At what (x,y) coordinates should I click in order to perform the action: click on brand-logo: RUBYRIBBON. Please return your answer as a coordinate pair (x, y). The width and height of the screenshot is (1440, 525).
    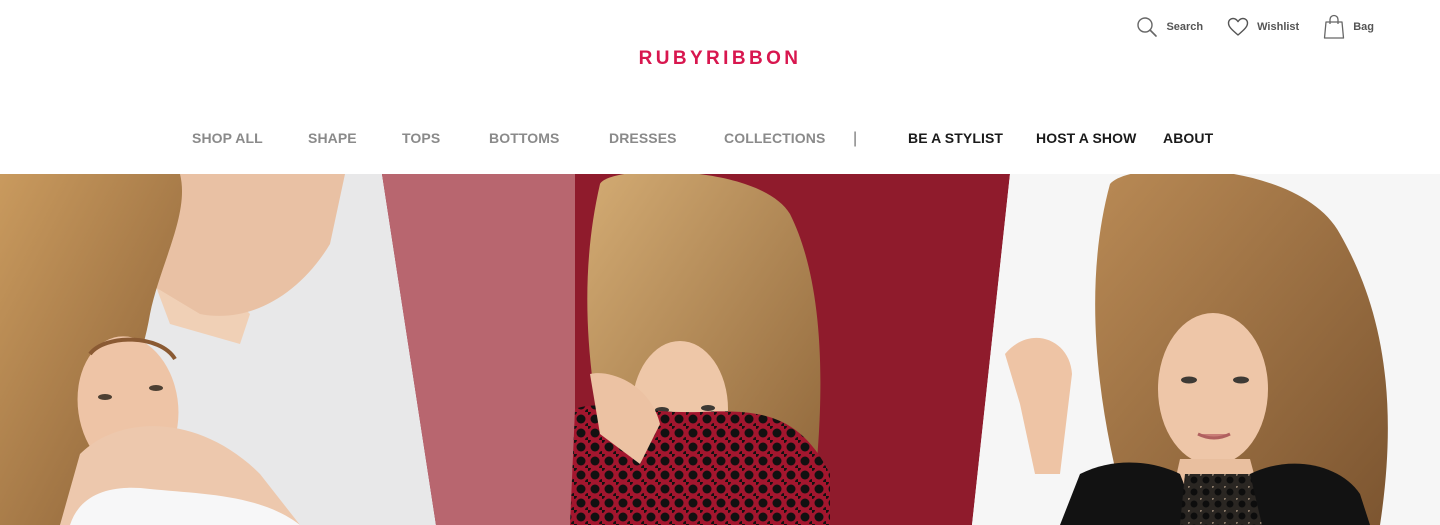
    Looking at the image, I should click on (720, 59).